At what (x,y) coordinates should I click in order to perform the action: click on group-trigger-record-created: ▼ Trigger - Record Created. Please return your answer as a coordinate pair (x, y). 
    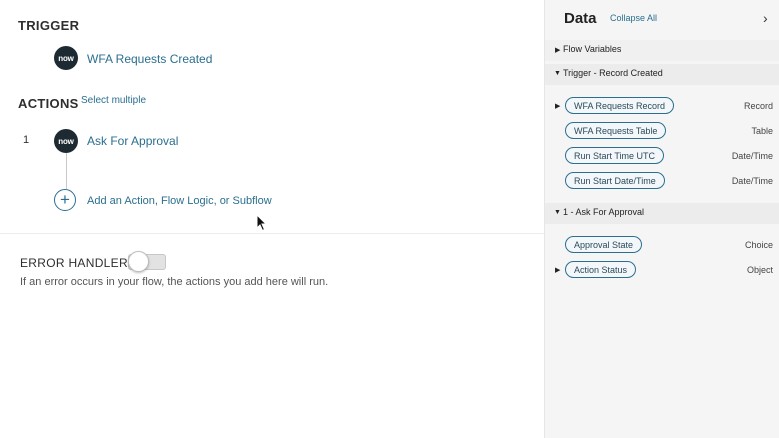
    Looking at the image, I should click on (662, 74).